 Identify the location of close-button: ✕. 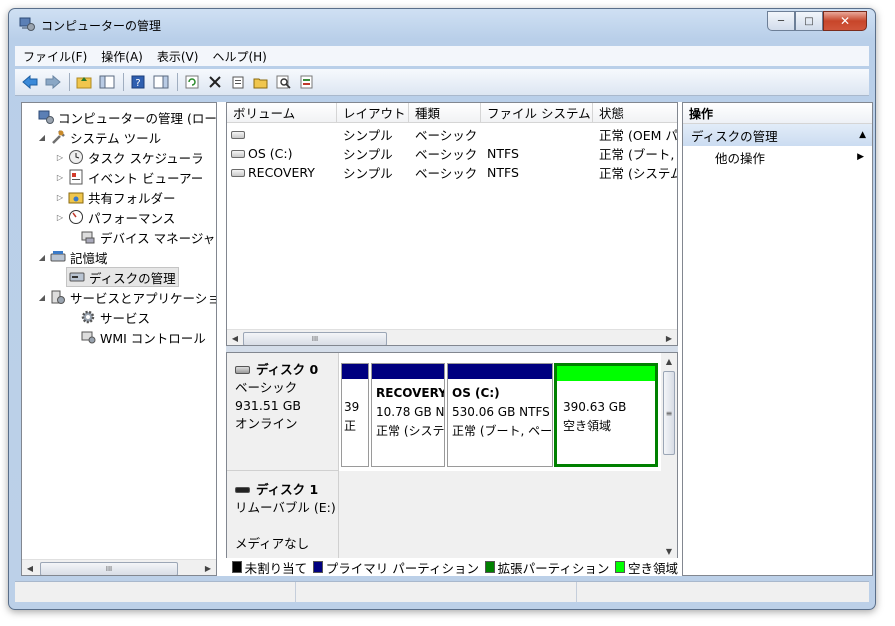
(845, 21).